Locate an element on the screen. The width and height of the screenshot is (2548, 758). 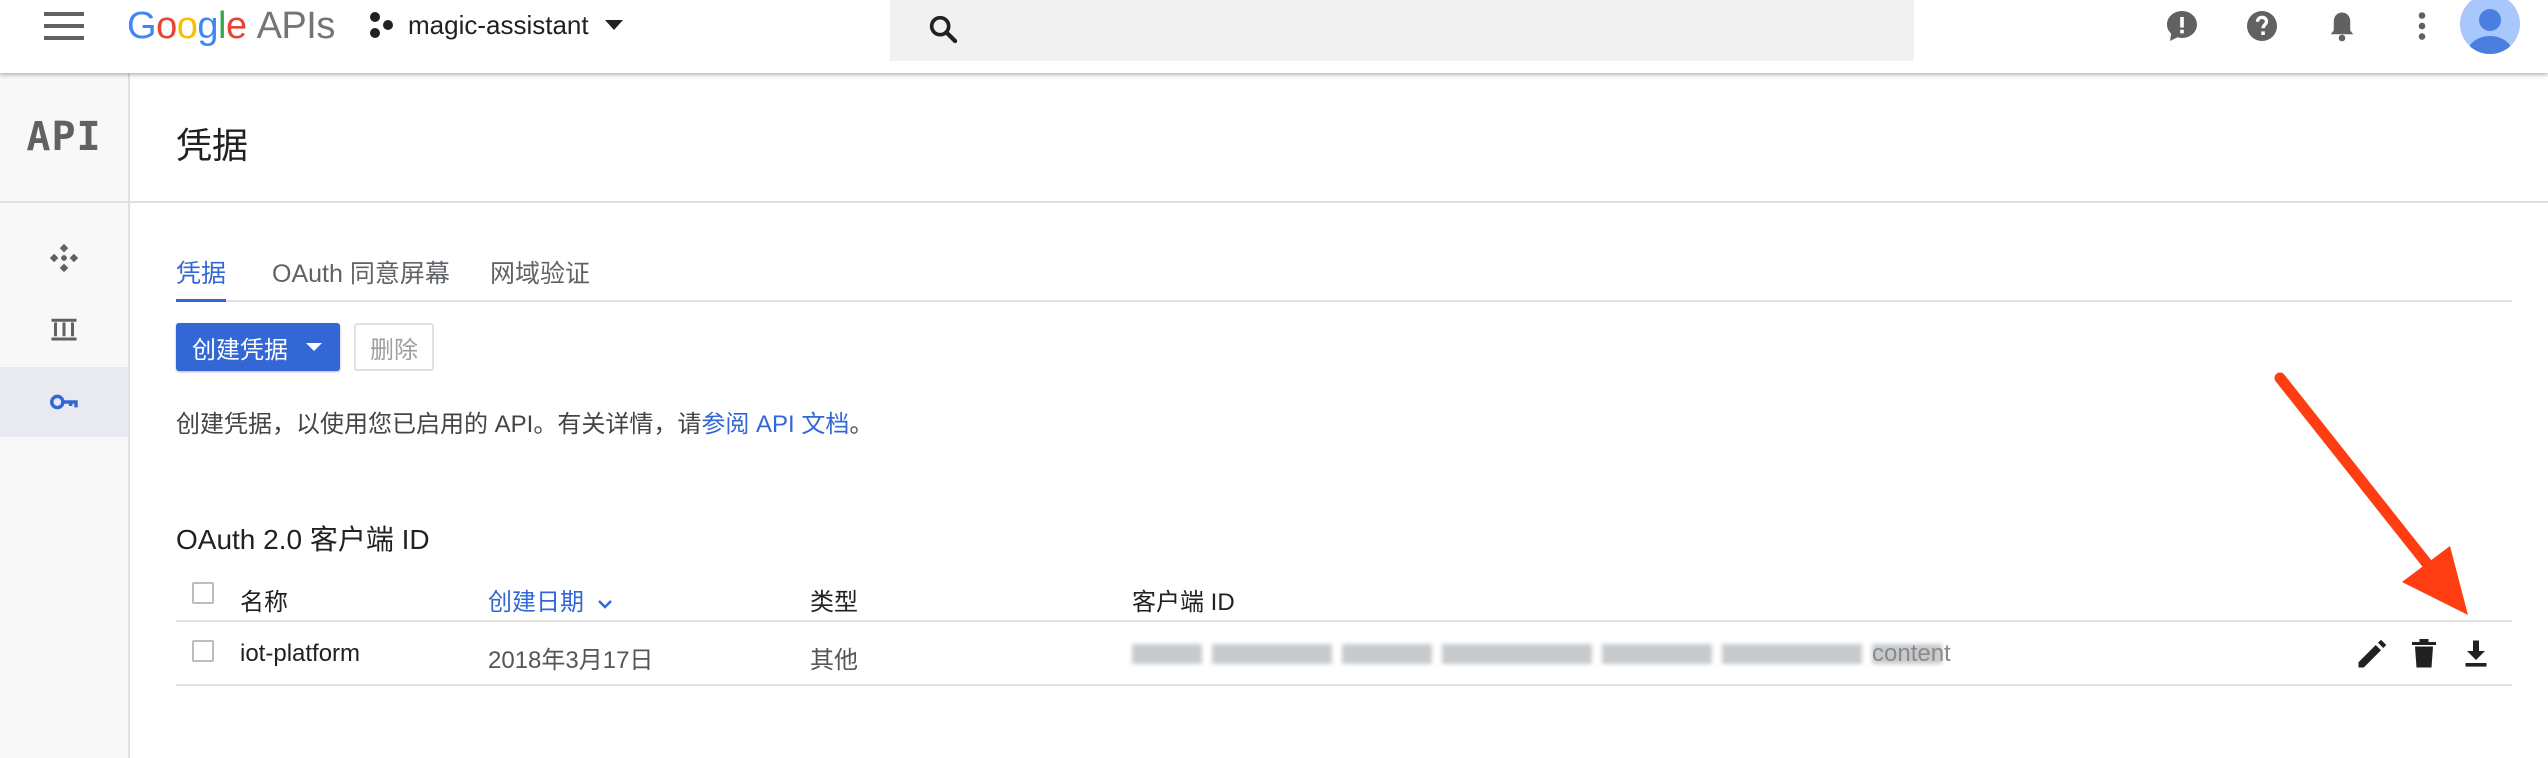
column-type: 类型 is located at coordinates (834, 599).